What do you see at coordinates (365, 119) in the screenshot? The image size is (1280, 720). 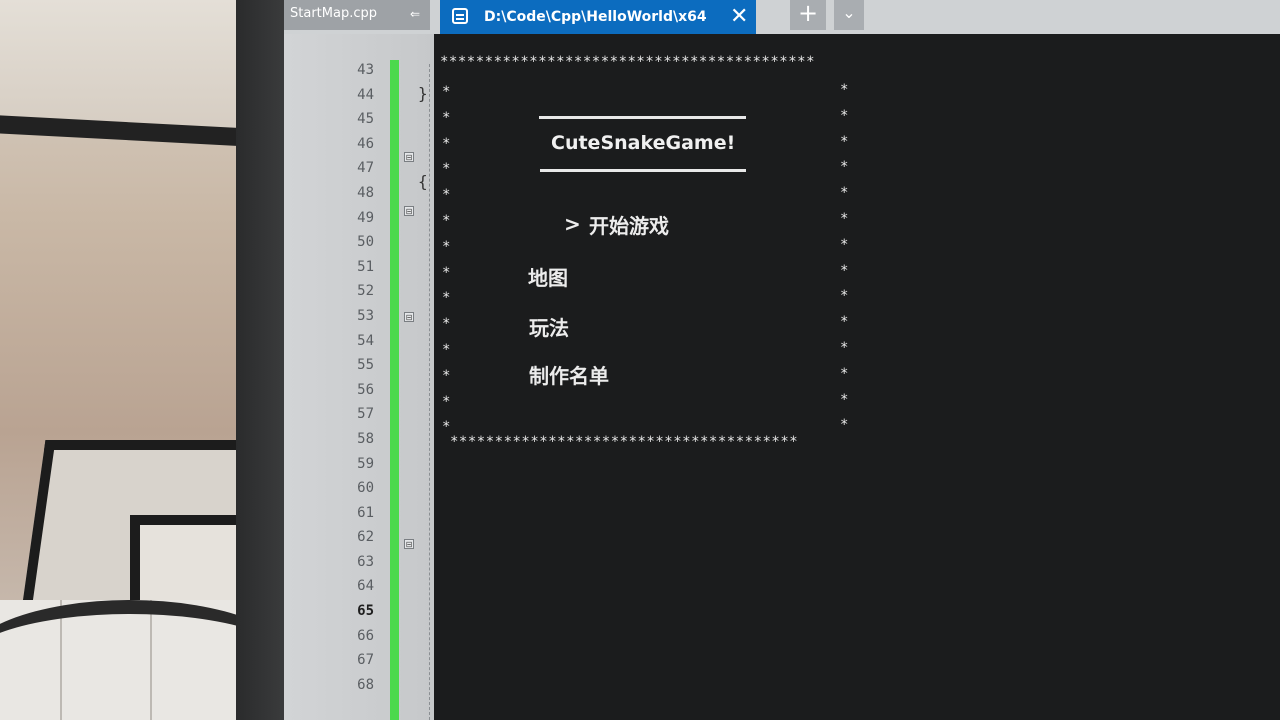 I see `line-number: 45` at bounding box center [365, 119].